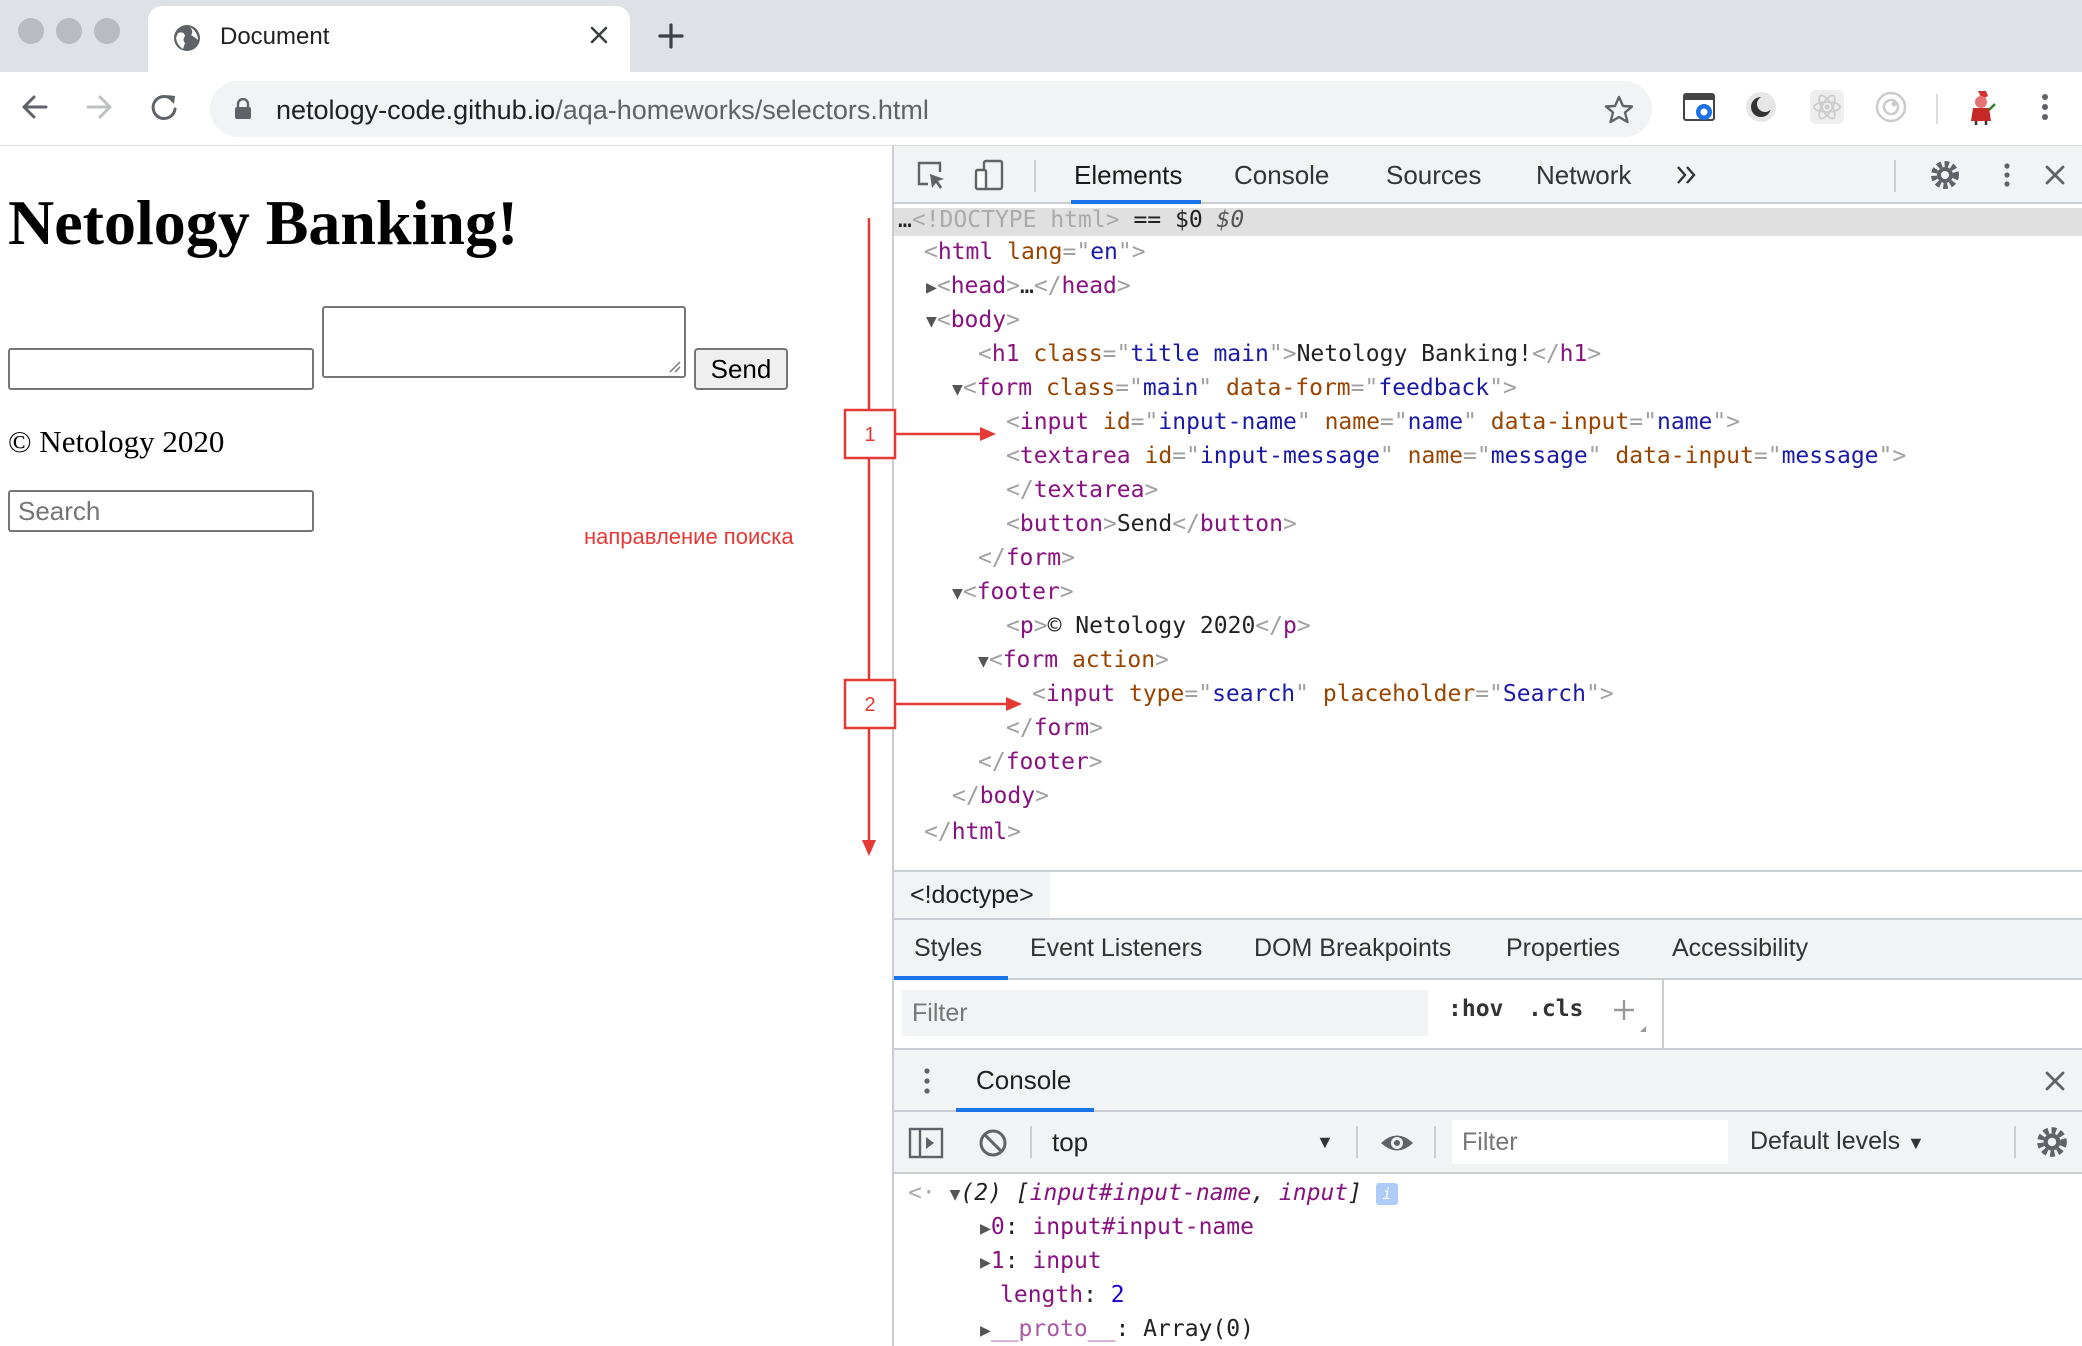  What do you see at coordinates (2052, 1142) in the screenshot?
I see `console-settings-gear-icon` at bounding box center [2052, 1142].